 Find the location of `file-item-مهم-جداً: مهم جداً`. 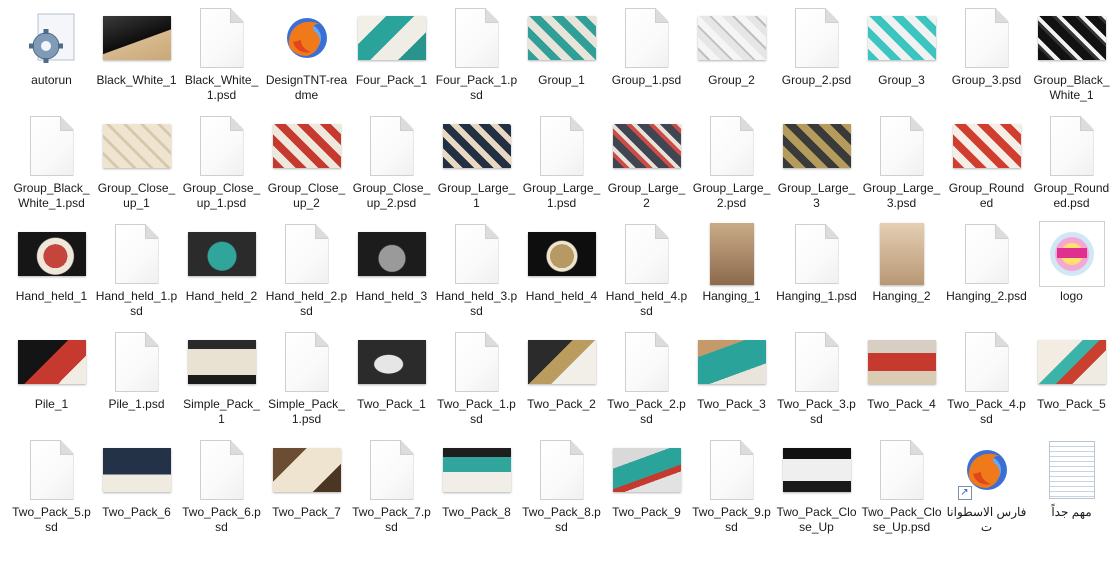

file-item-مهم-جداً: مهم جداً is located at coordinates (1071, 492).